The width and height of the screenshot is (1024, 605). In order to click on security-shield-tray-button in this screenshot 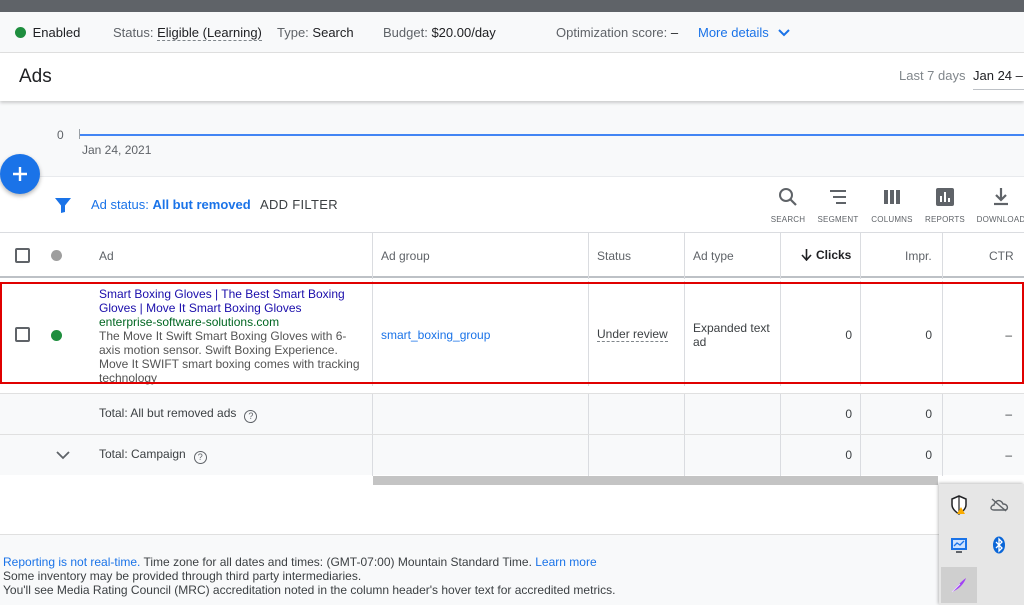, I will do `click(959, 505)`.